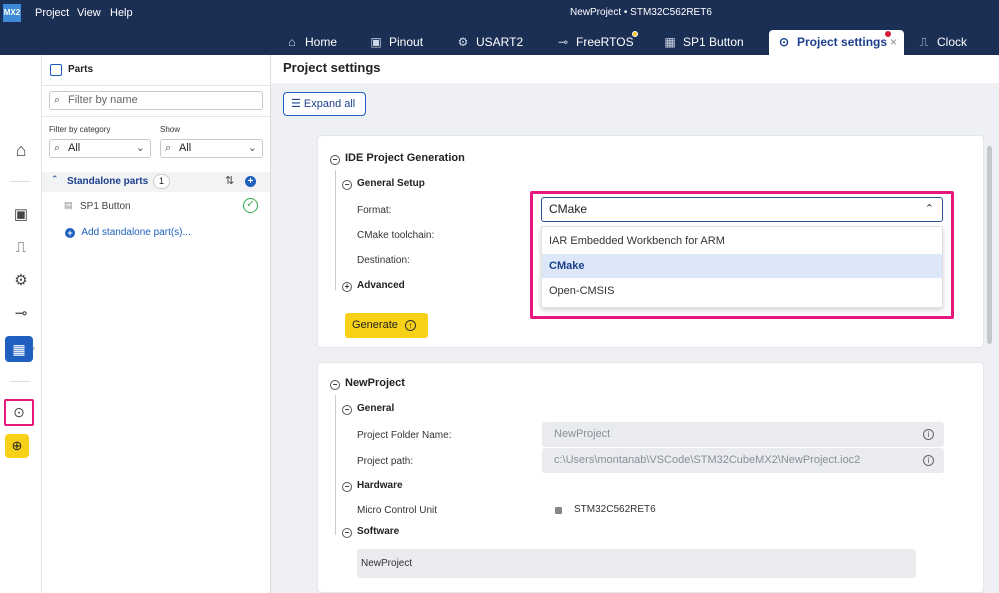  I want to click on parts-title: Parts, so click(81, 69).